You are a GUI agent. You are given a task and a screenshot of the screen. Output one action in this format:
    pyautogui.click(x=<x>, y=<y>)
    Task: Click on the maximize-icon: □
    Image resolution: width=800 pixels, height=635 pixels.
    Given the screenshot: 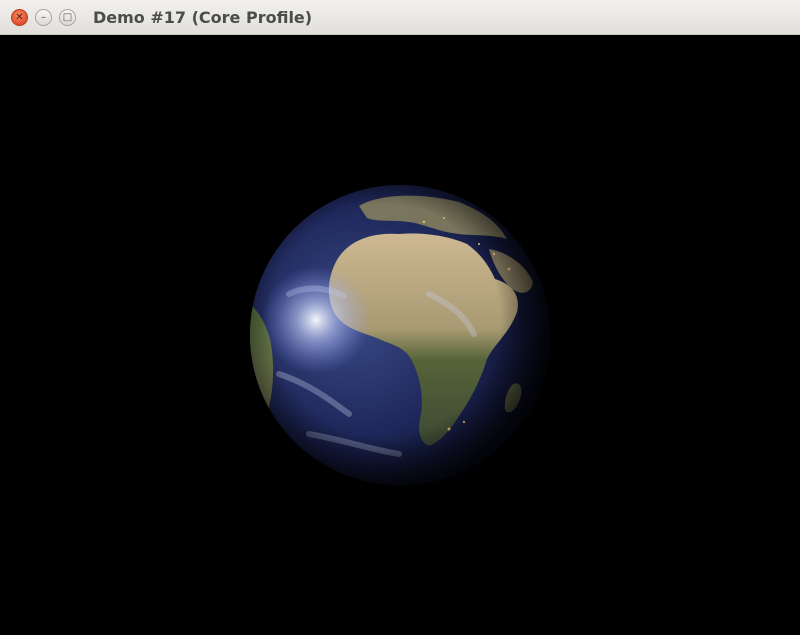 What is the action you would take?
    pyautogui.click(x=67, y=17)
    